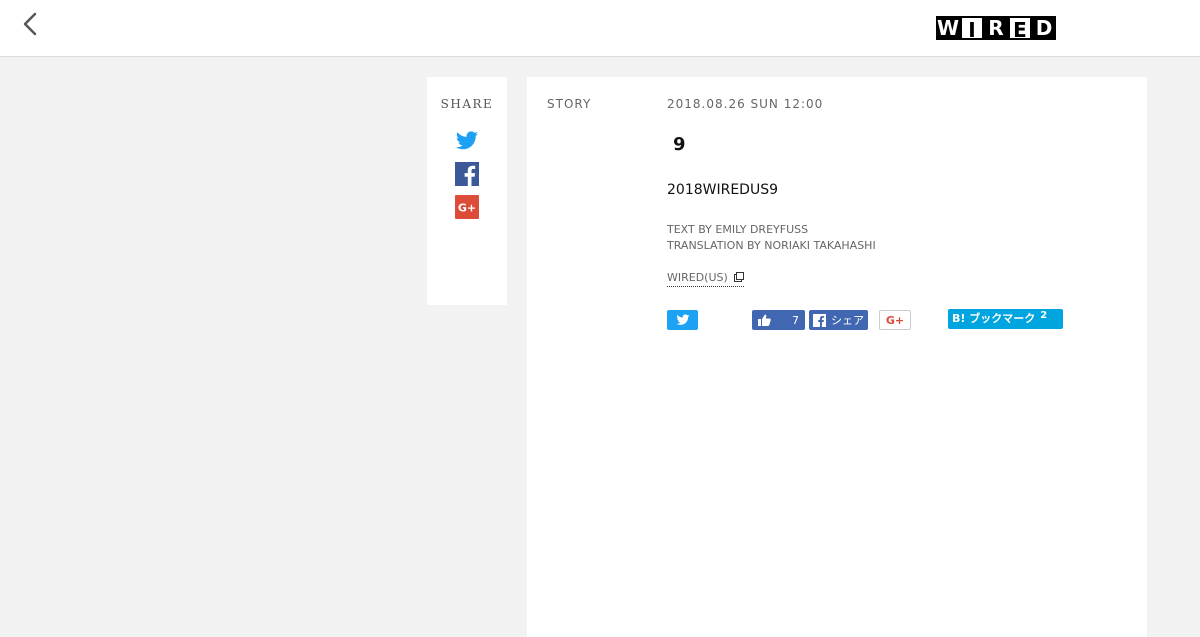 The width and height of the screenshot is (1200, 637). I want to click on back-button, so click(31, 24).